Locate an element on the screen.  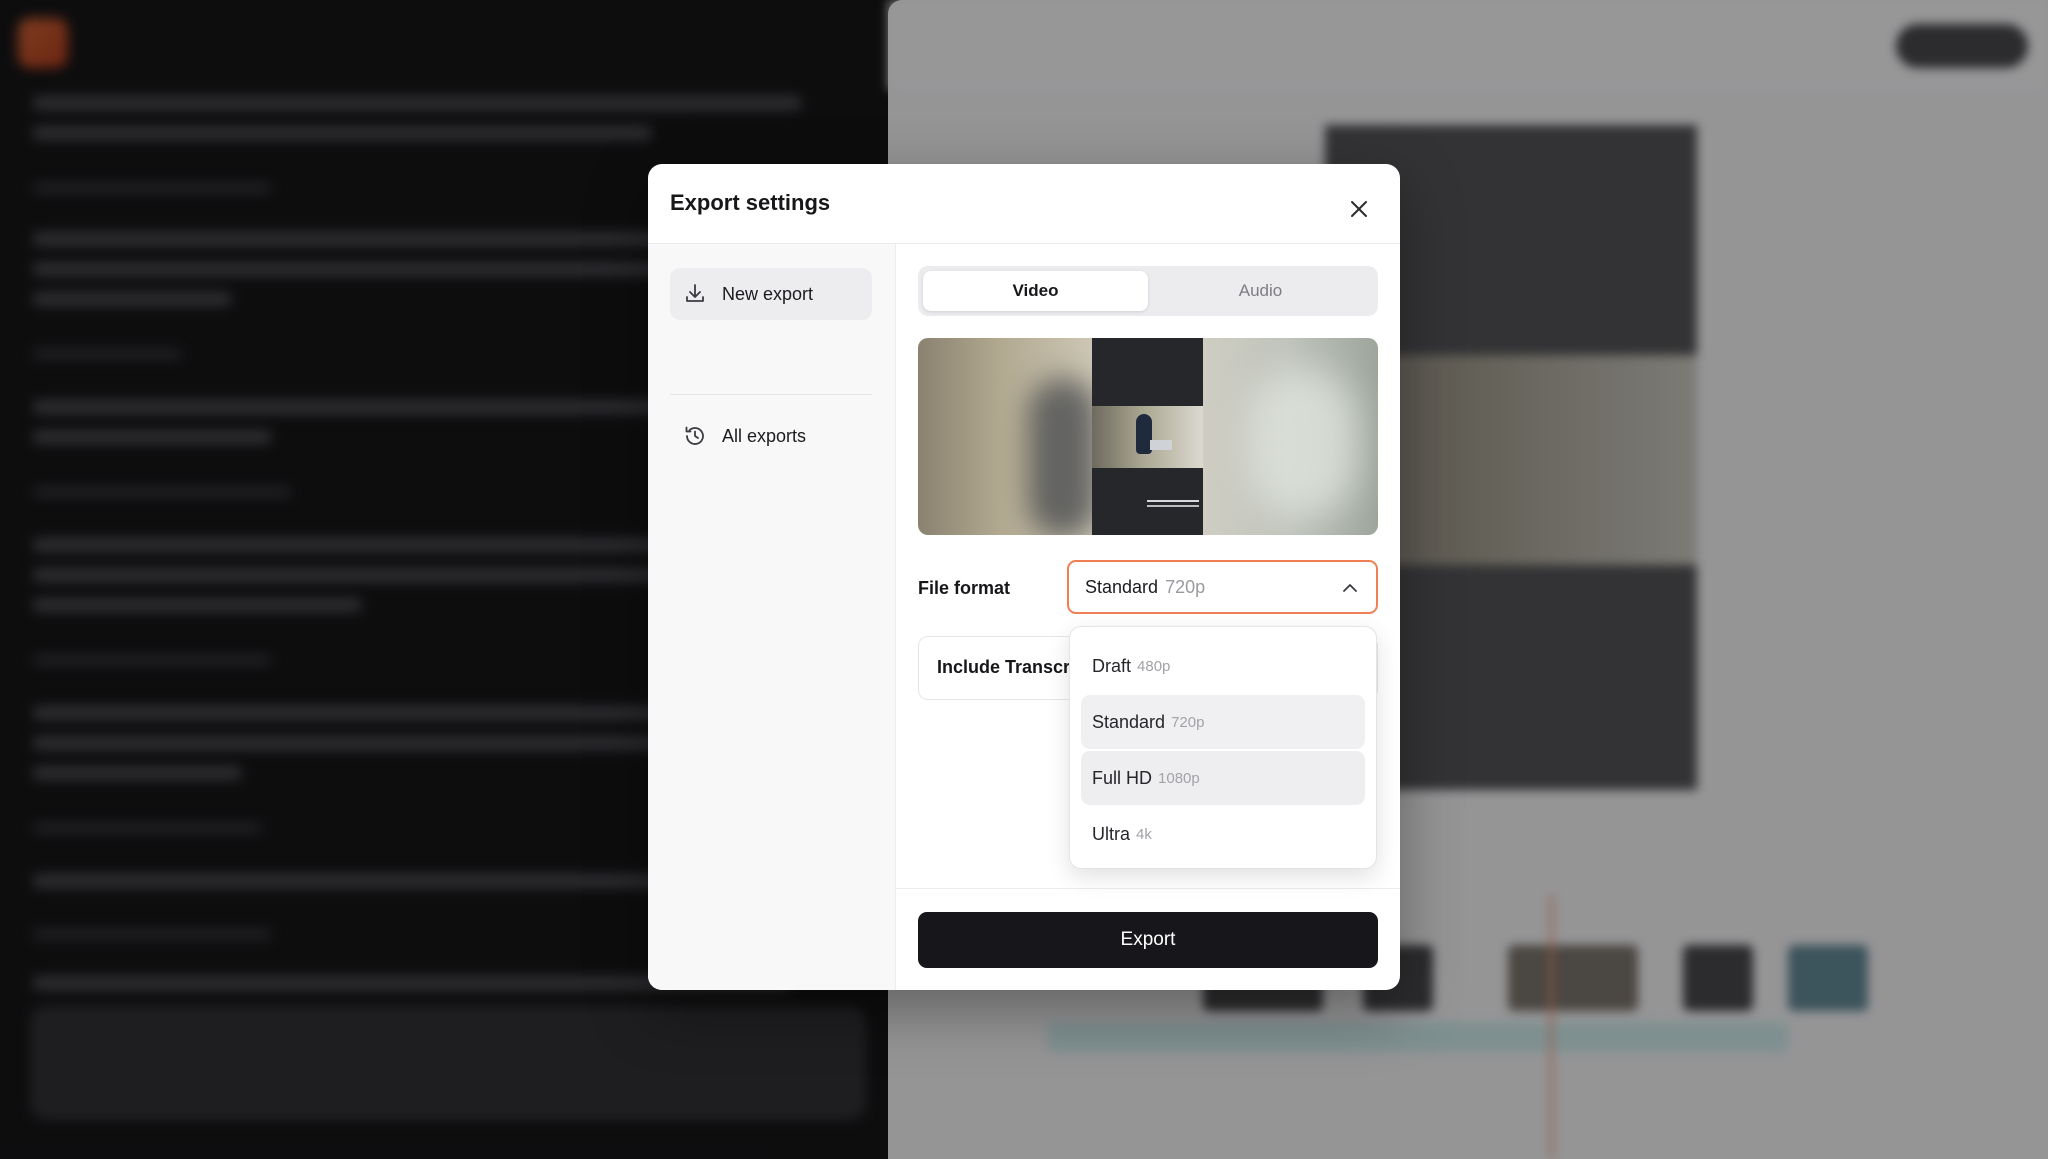
modal-title: Export settings is located at coordinates (750, 202).